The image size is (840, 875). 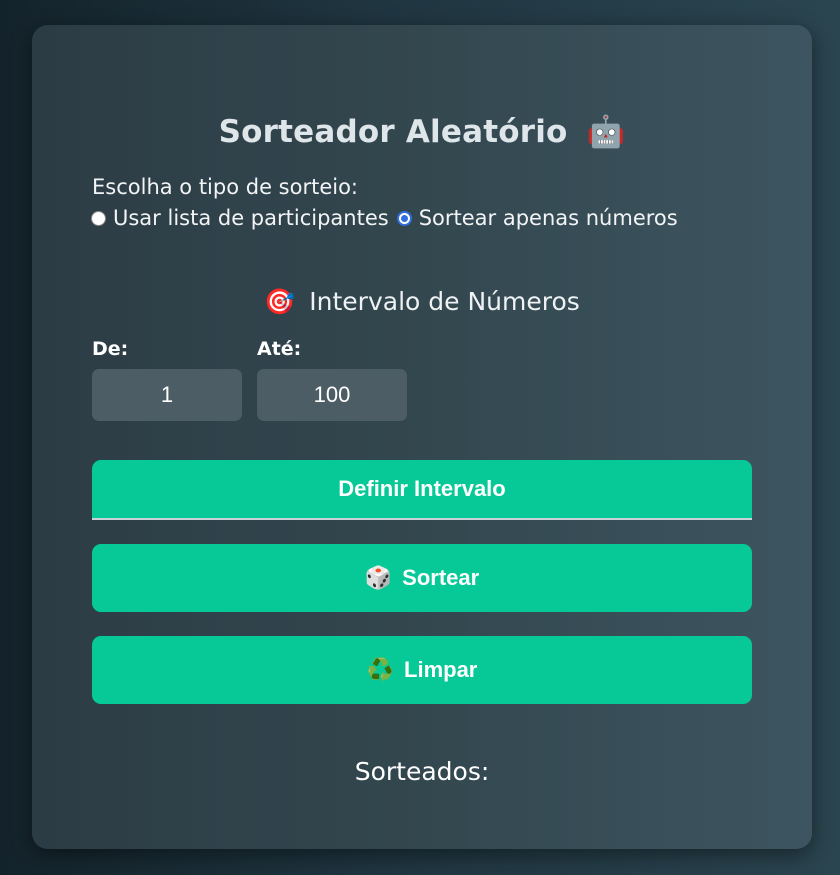 I want to click on from-label: De:, so click(x=110, y=349).